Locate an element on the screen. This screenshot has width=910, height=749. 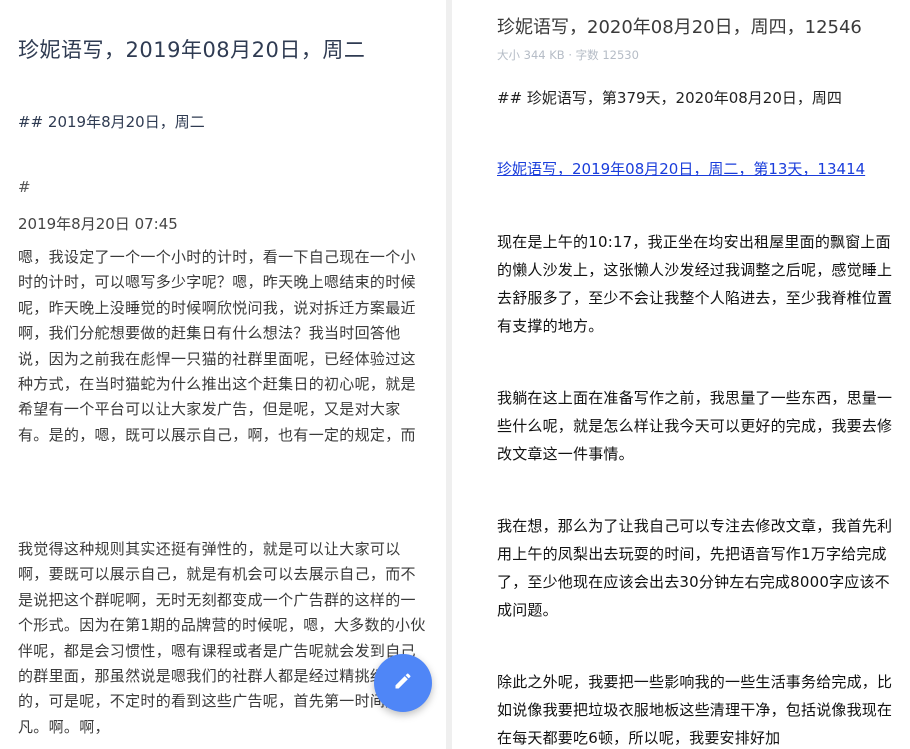
page-title: 珍妮语写，2019年08月20日，周二 is located at coordinates (192, 50).